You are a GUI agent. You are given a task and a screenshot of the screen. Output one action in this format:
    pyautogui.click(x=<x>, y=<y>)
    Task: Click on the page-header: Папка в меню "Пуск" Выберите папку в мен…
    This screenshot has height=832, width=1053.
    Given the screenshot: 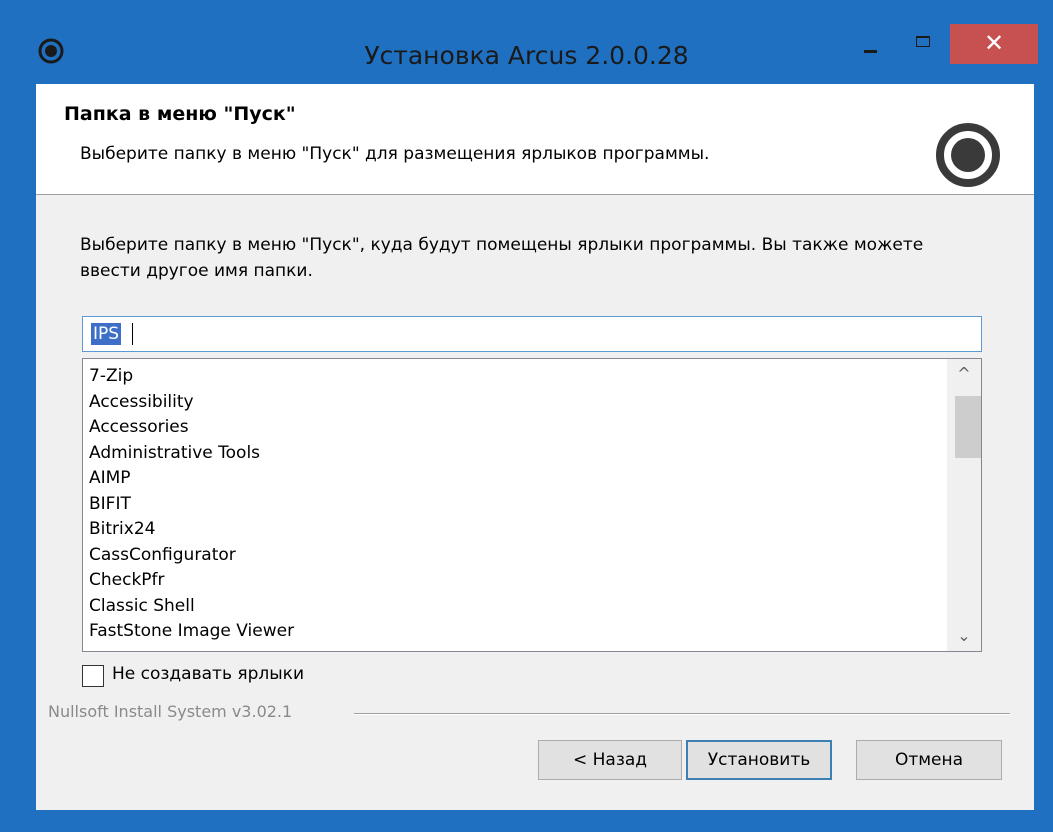 What is the action you would take?
    pyautogui.click(x=535, y=139)
    